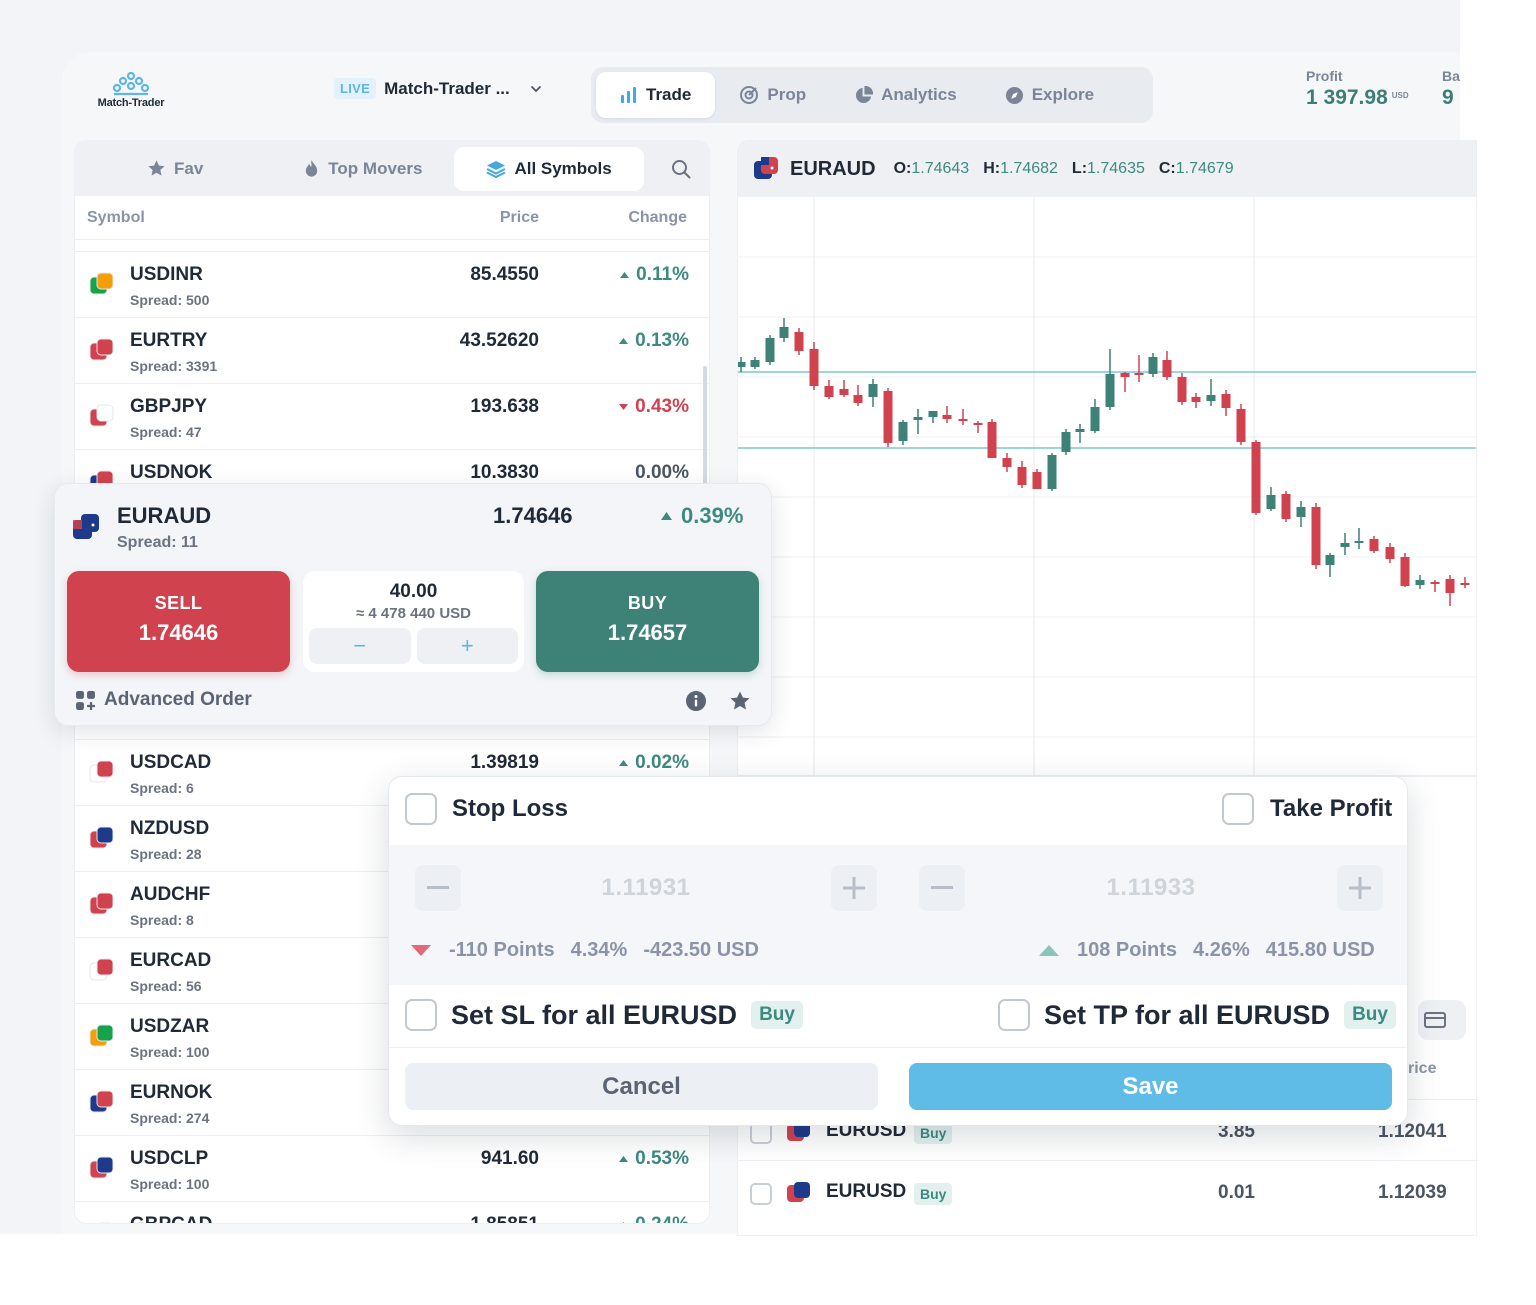 This screenshot has width=1536, height=1305. Describe the element at coordinates (1014, 1015) in the screenshot. I see `set-tp-all-checkbox` at that location.